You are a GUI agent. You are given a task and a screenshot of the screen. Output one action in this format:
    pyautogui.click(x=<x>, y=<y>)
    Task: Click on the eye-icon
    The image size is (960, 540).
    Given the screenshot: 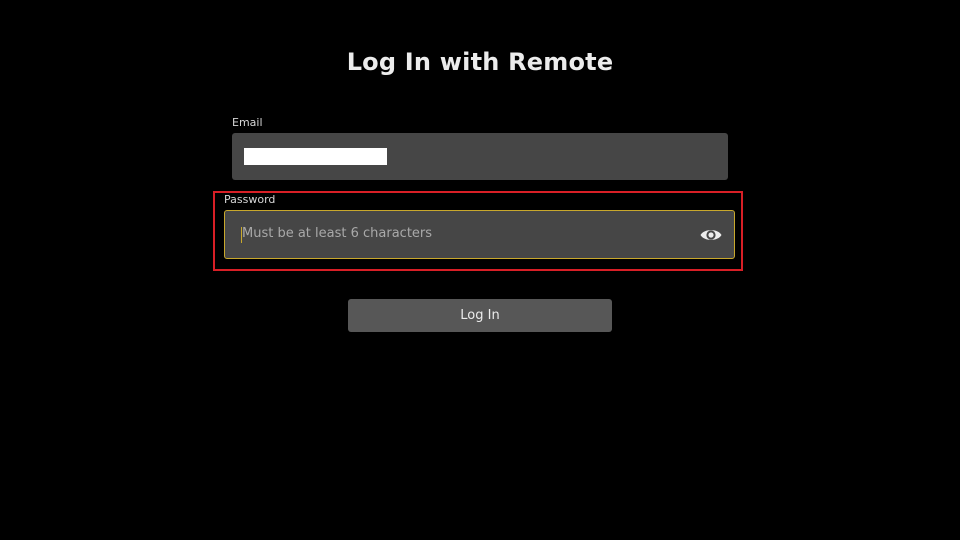 What is the action you would take?
    pyautogui.click(x=711, y=235)
    